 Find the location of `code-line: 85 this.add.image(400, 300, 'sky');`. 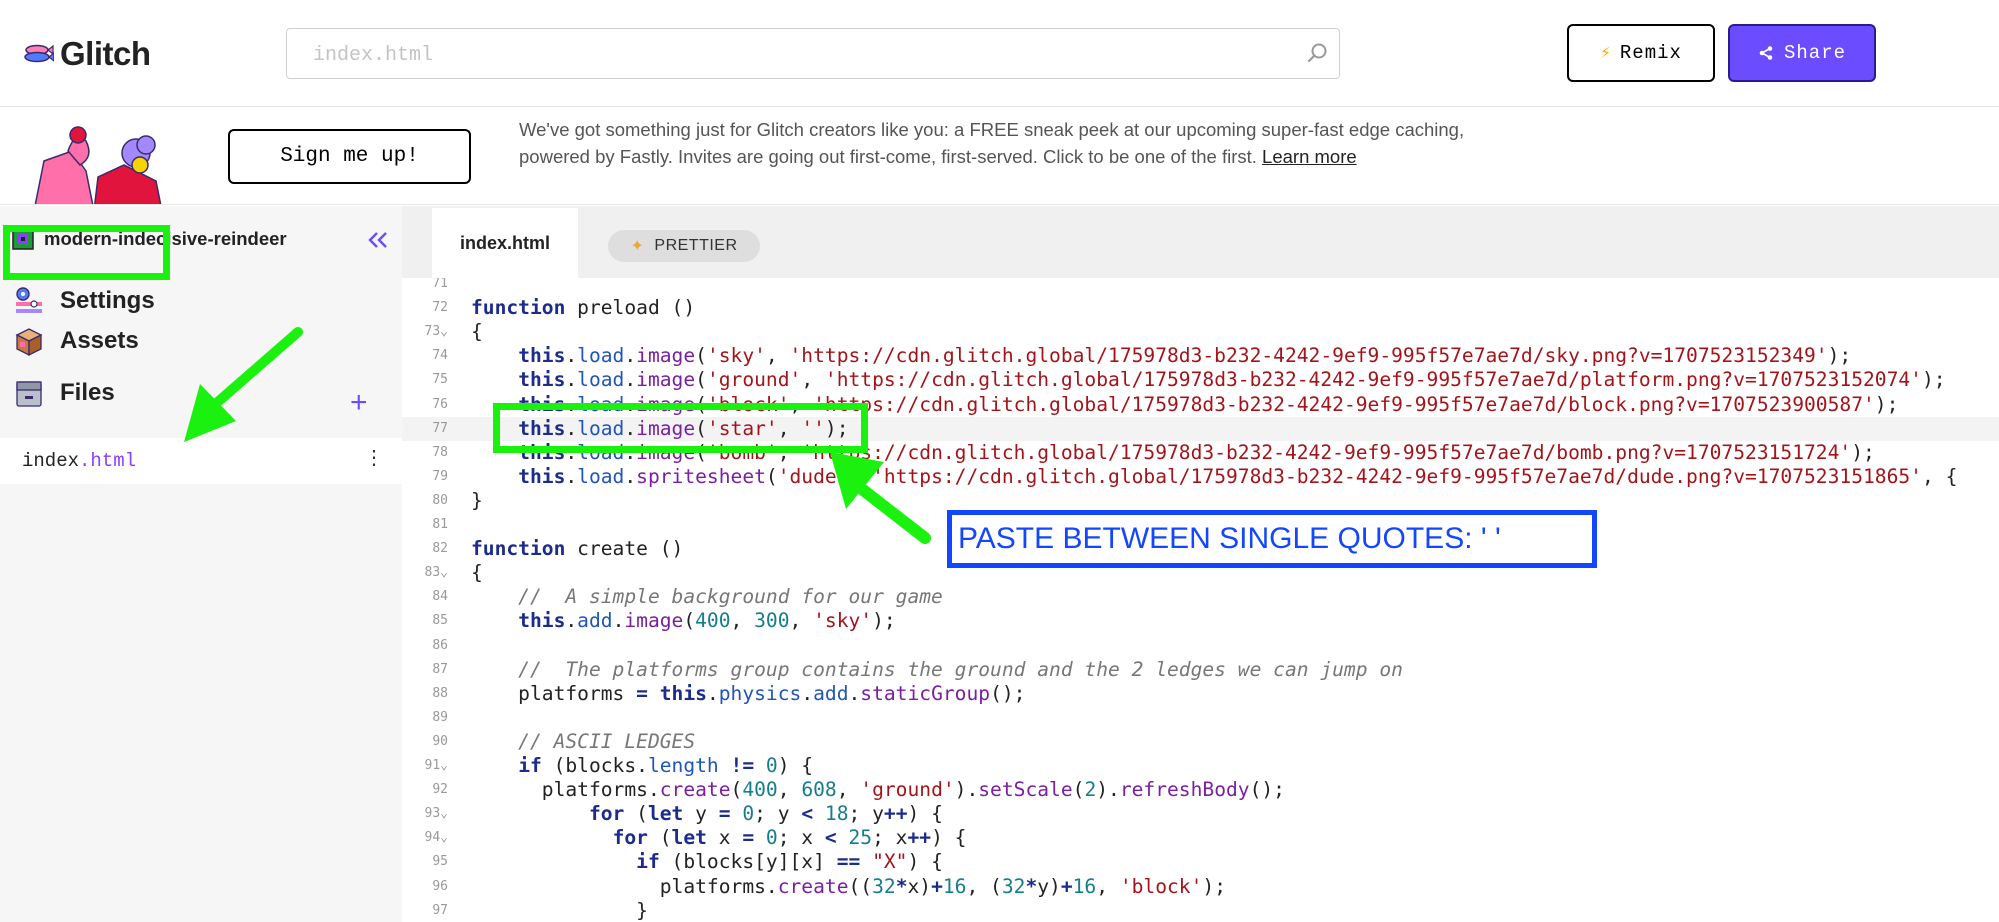

code-line: 85 this.add.image(400, 300, 'sky'); is located at coordinates (1200, 621).